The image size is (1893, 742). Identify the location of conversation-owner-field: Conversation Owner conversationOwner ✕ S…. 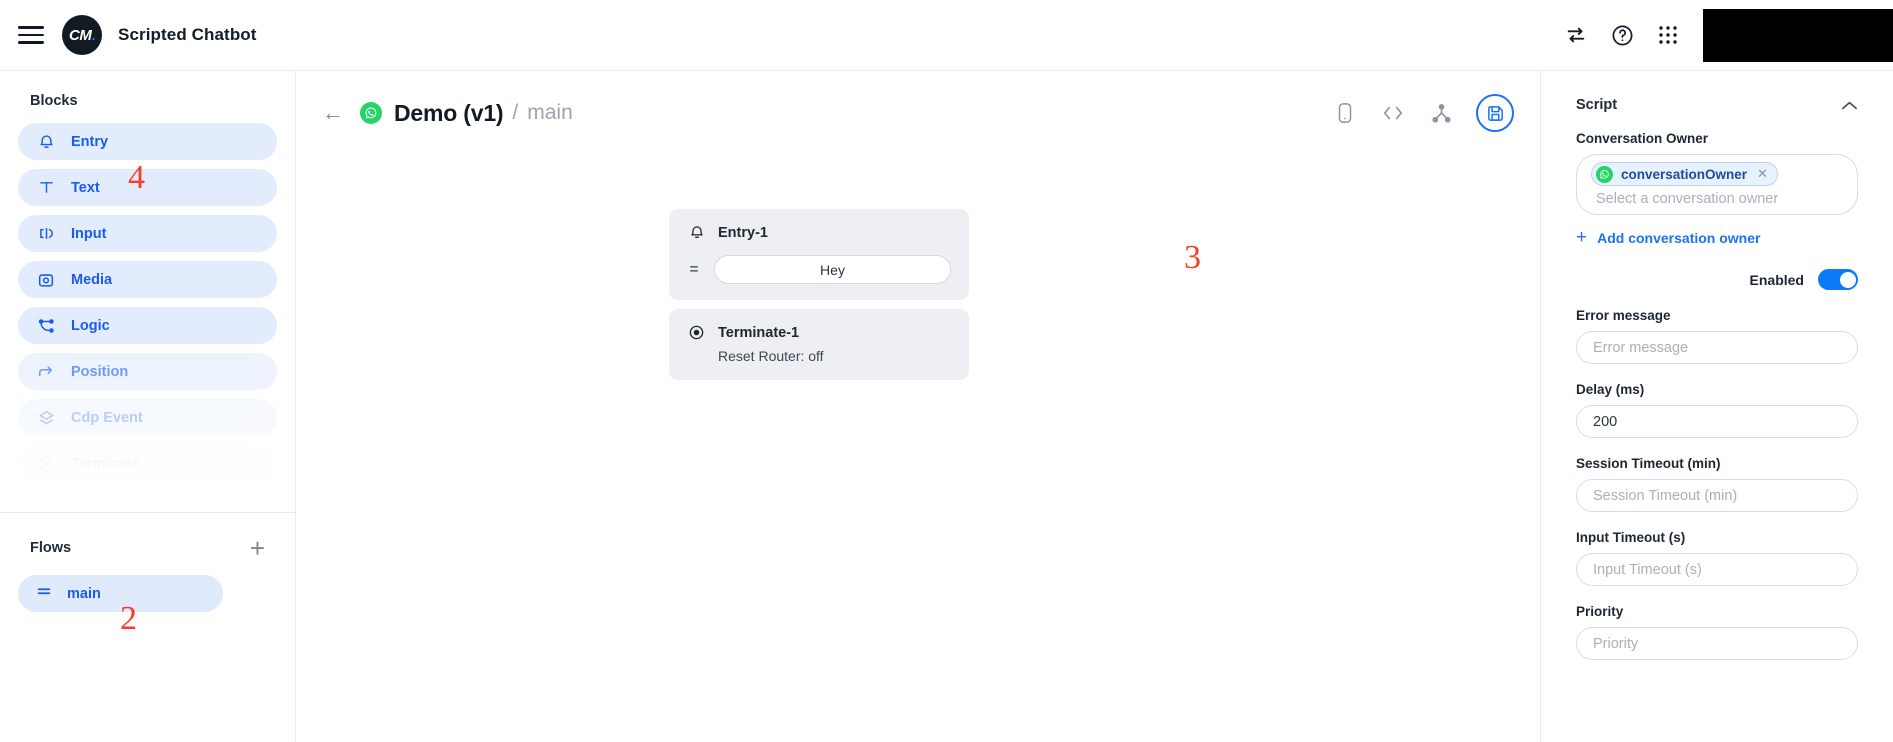
(1717, 189).